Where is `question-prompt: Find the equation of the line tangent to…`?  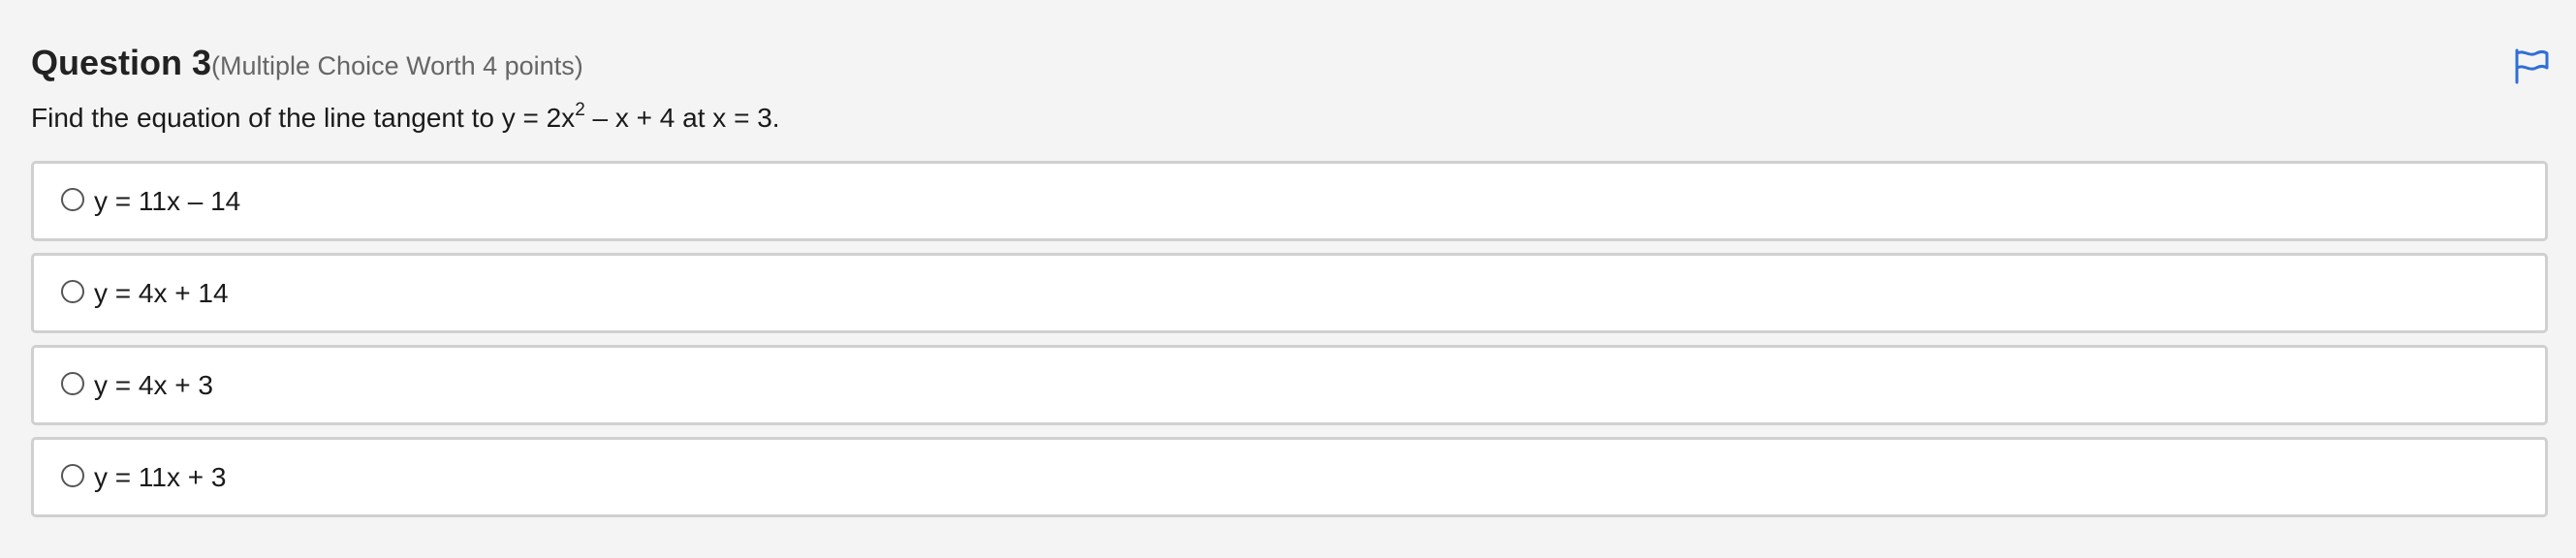 question-prompt: Find the equation of the line tangent to… is located at coordinates (405, 116).